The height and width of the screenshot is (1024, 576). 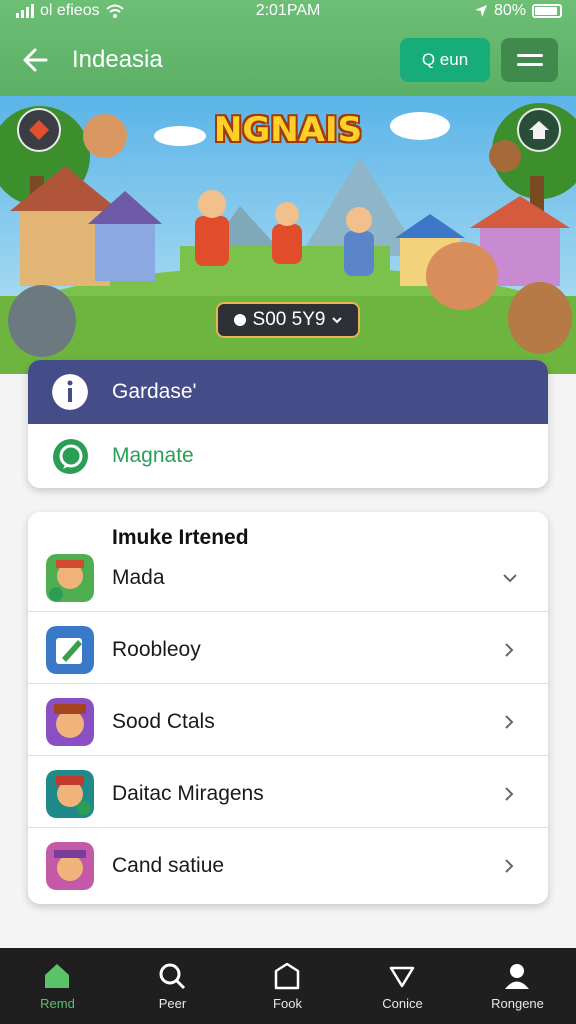 I want to click on nav-item-home: Remd, so click(x=57, y=986).